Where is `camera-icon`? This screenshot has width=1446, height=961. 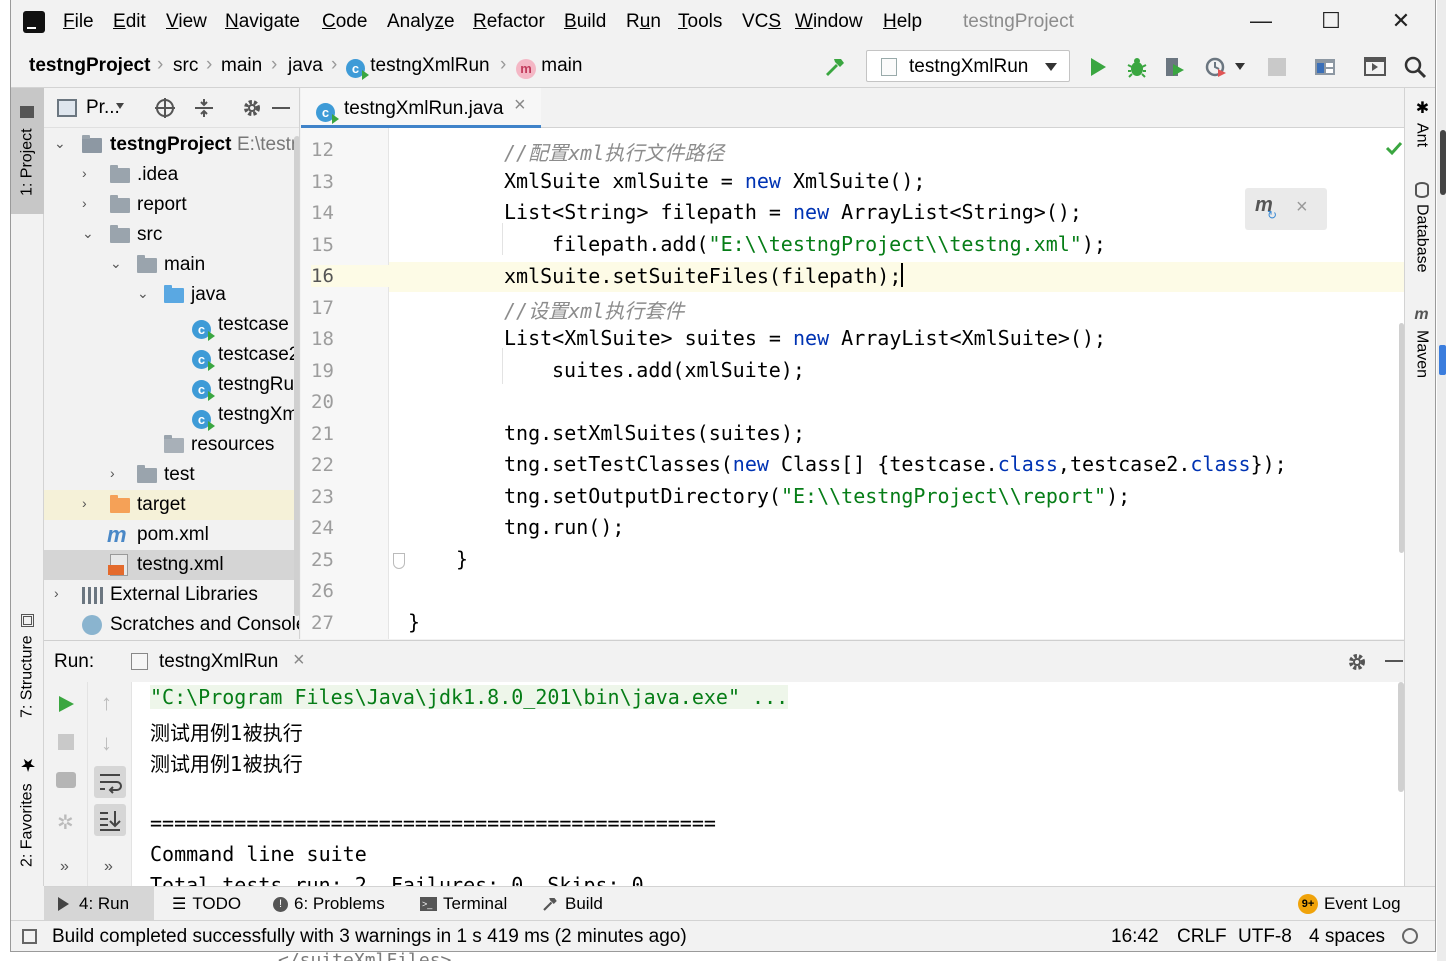 camera-icon is located at coordinates (66, 780).